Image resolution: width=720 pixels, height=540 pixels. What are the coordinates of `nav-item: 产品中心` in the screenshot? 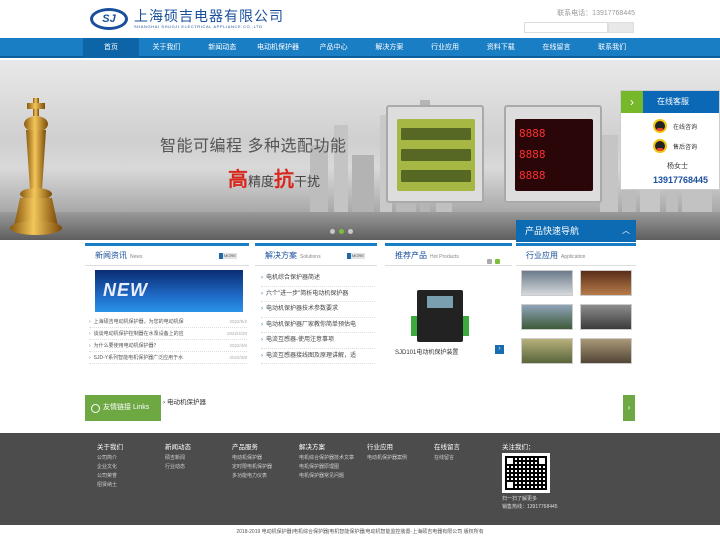 It's located at (334, 48).